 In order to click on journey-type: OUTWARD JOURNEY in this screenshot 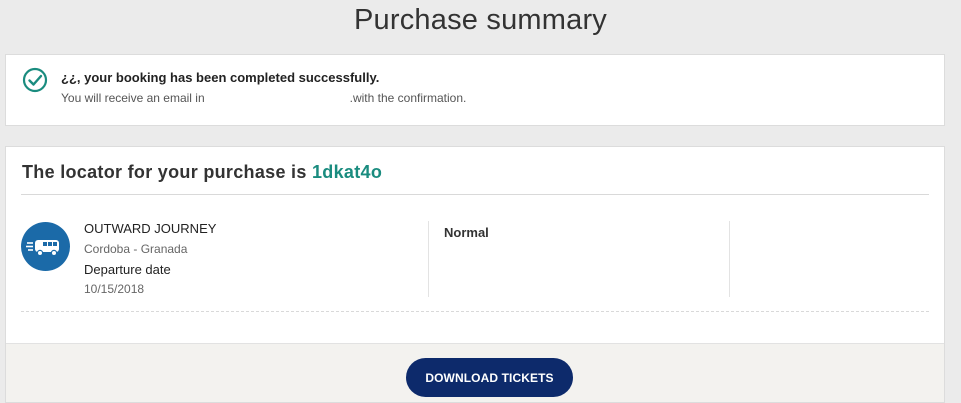, I will do `click(150, 228)`.